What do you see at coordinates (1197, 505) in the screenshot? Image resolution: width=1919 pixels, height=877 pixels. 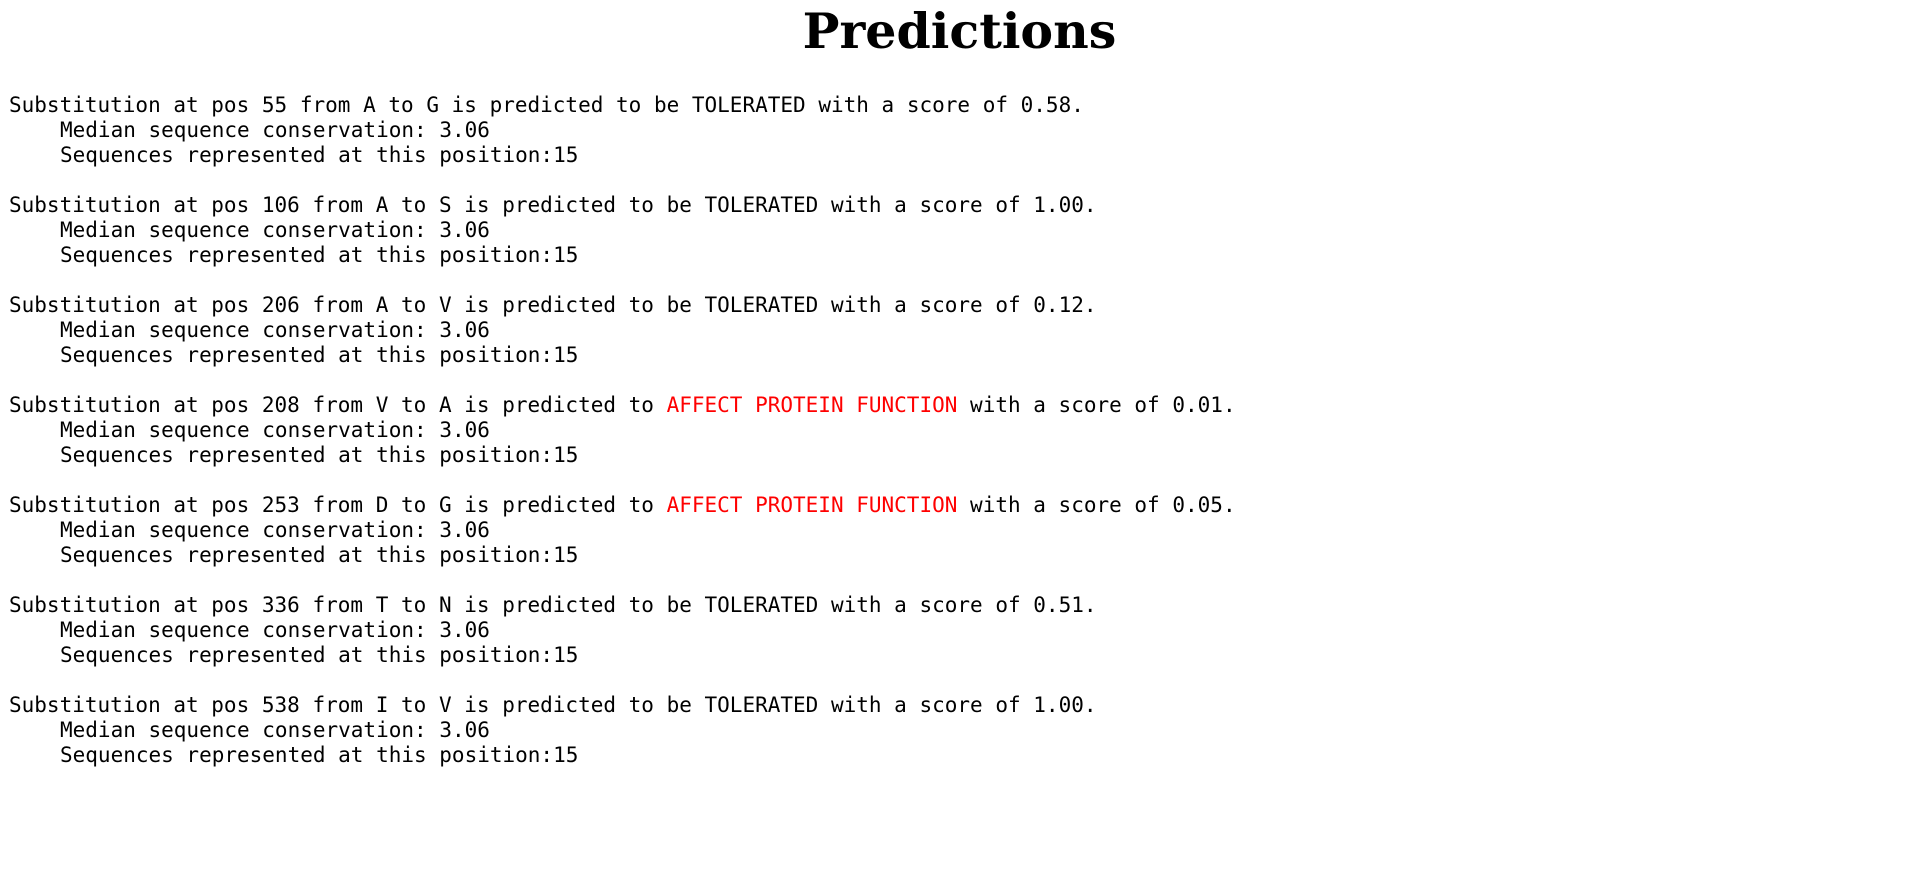 I see `score-value: 0.05` at bounding box center [1197, 505].